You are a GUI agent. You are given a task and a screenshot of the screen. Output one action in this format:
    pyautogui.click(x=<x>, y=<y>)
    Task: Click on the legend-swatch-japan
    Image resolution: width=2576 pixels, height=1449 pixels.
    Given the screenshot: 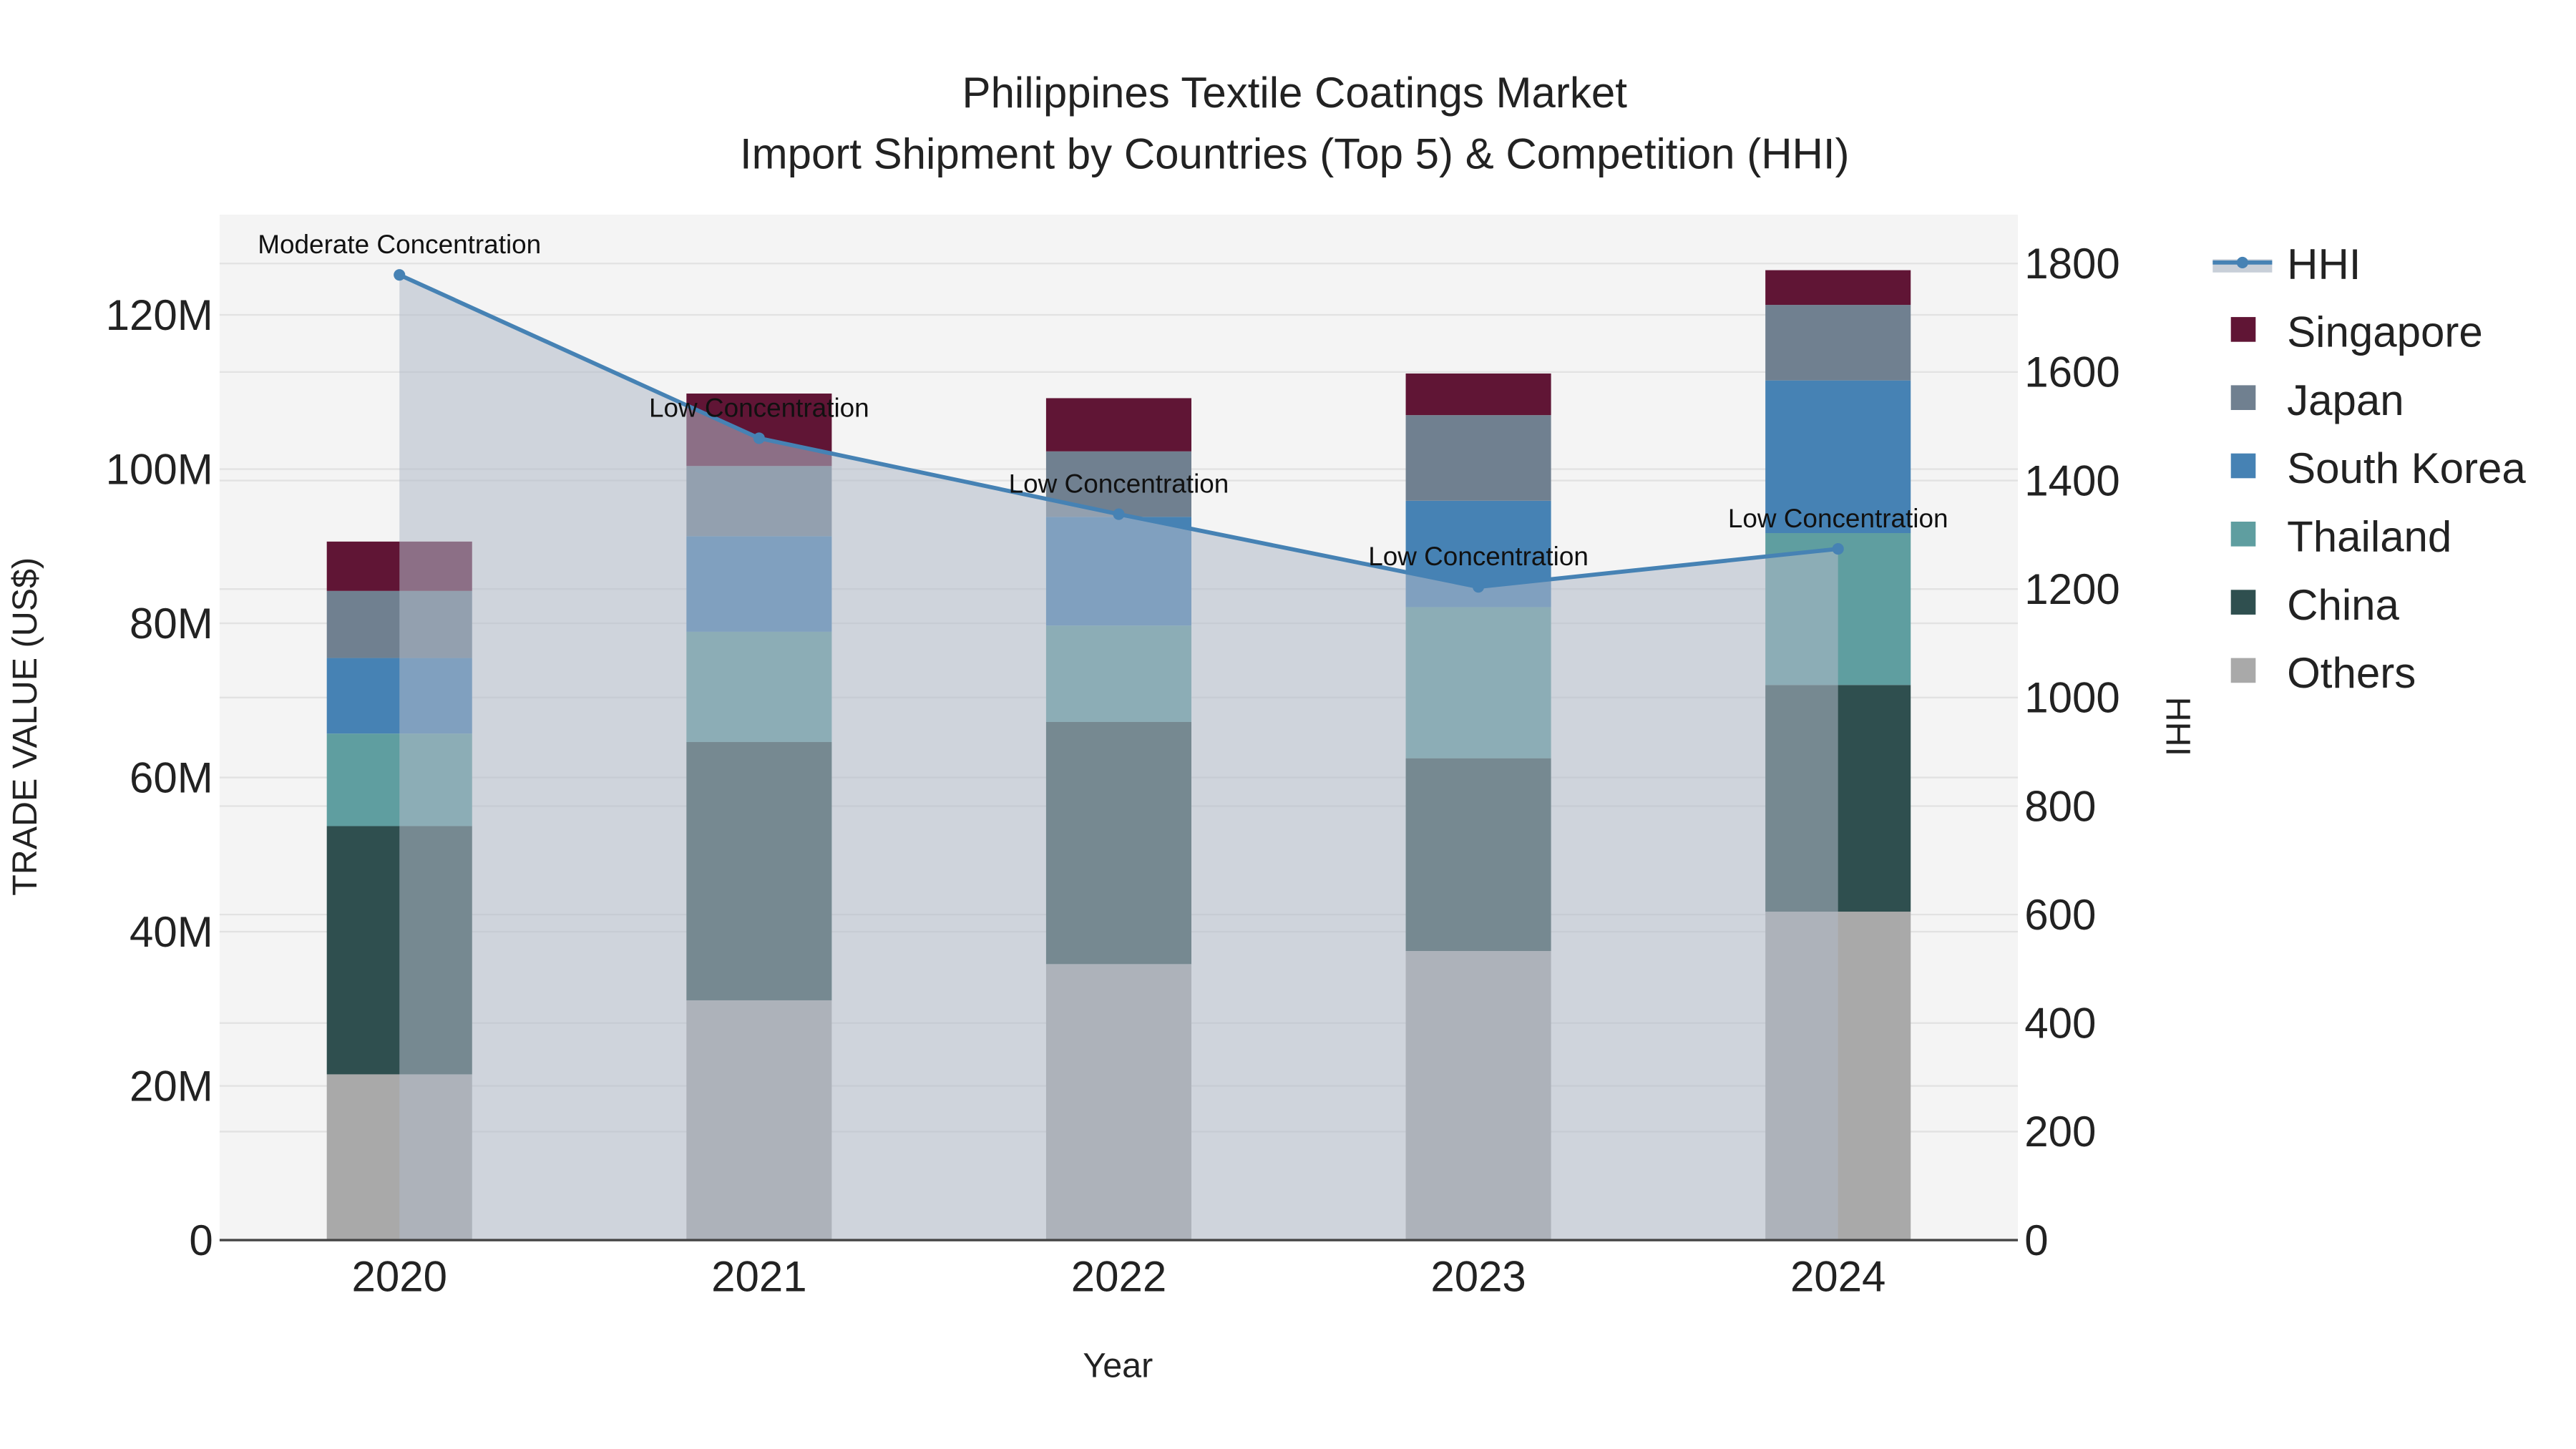 What is the action you would take?
    pyautogui.click(x=2243, y=397)
    